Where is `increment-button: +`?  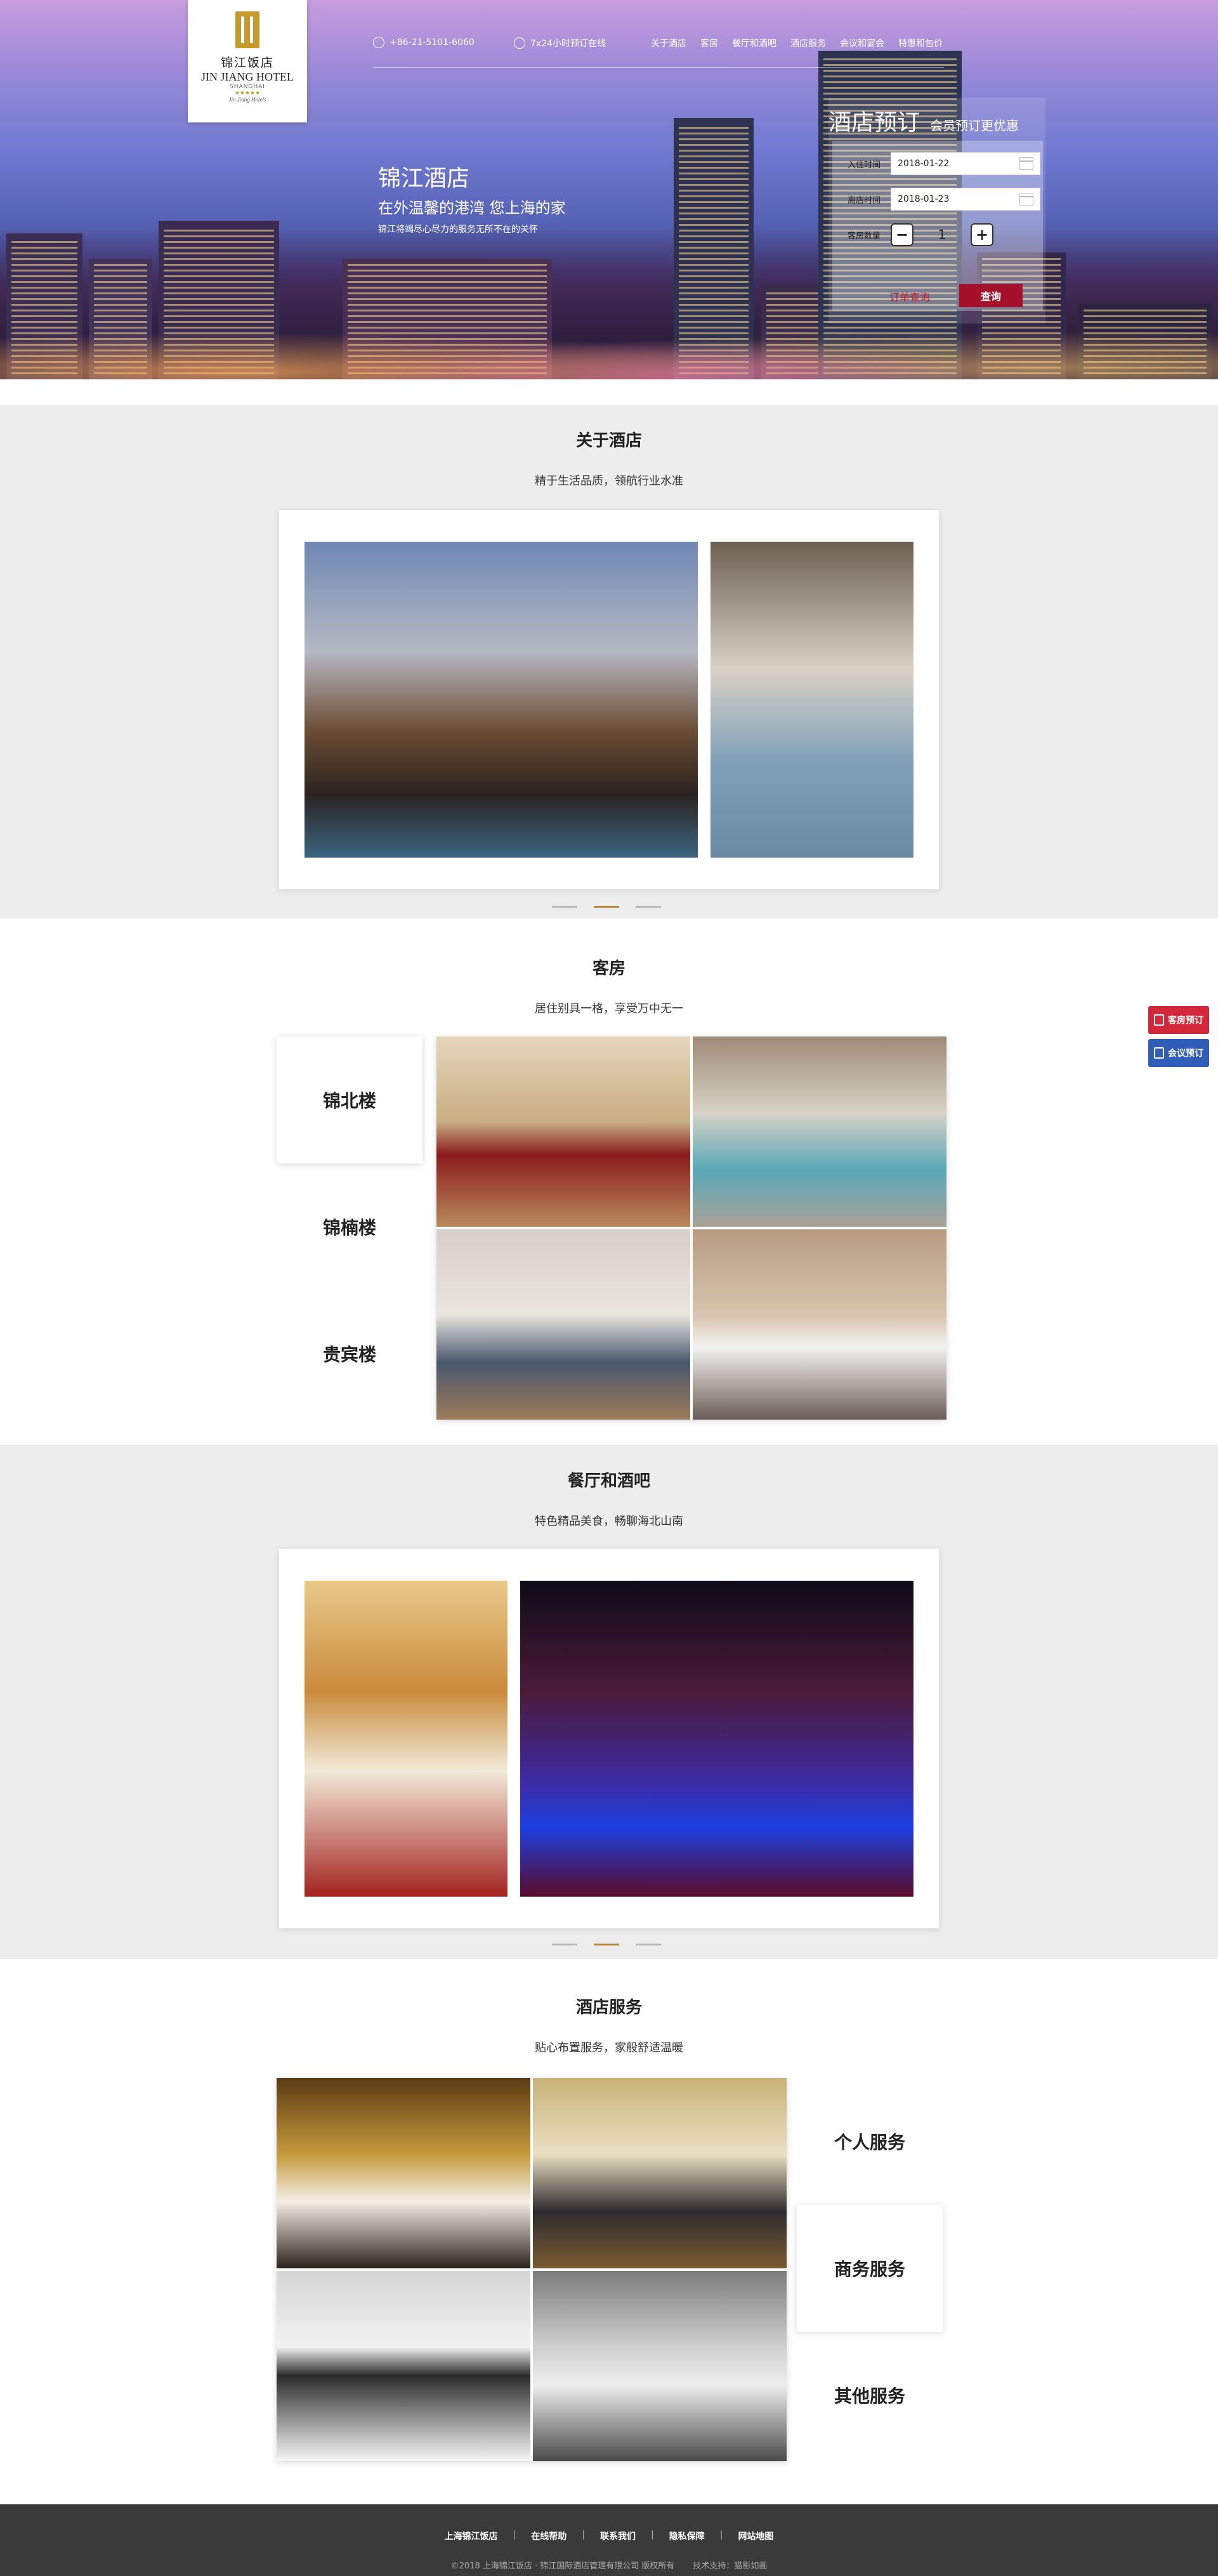
increment-button: + is located at coordinates (982, 235).